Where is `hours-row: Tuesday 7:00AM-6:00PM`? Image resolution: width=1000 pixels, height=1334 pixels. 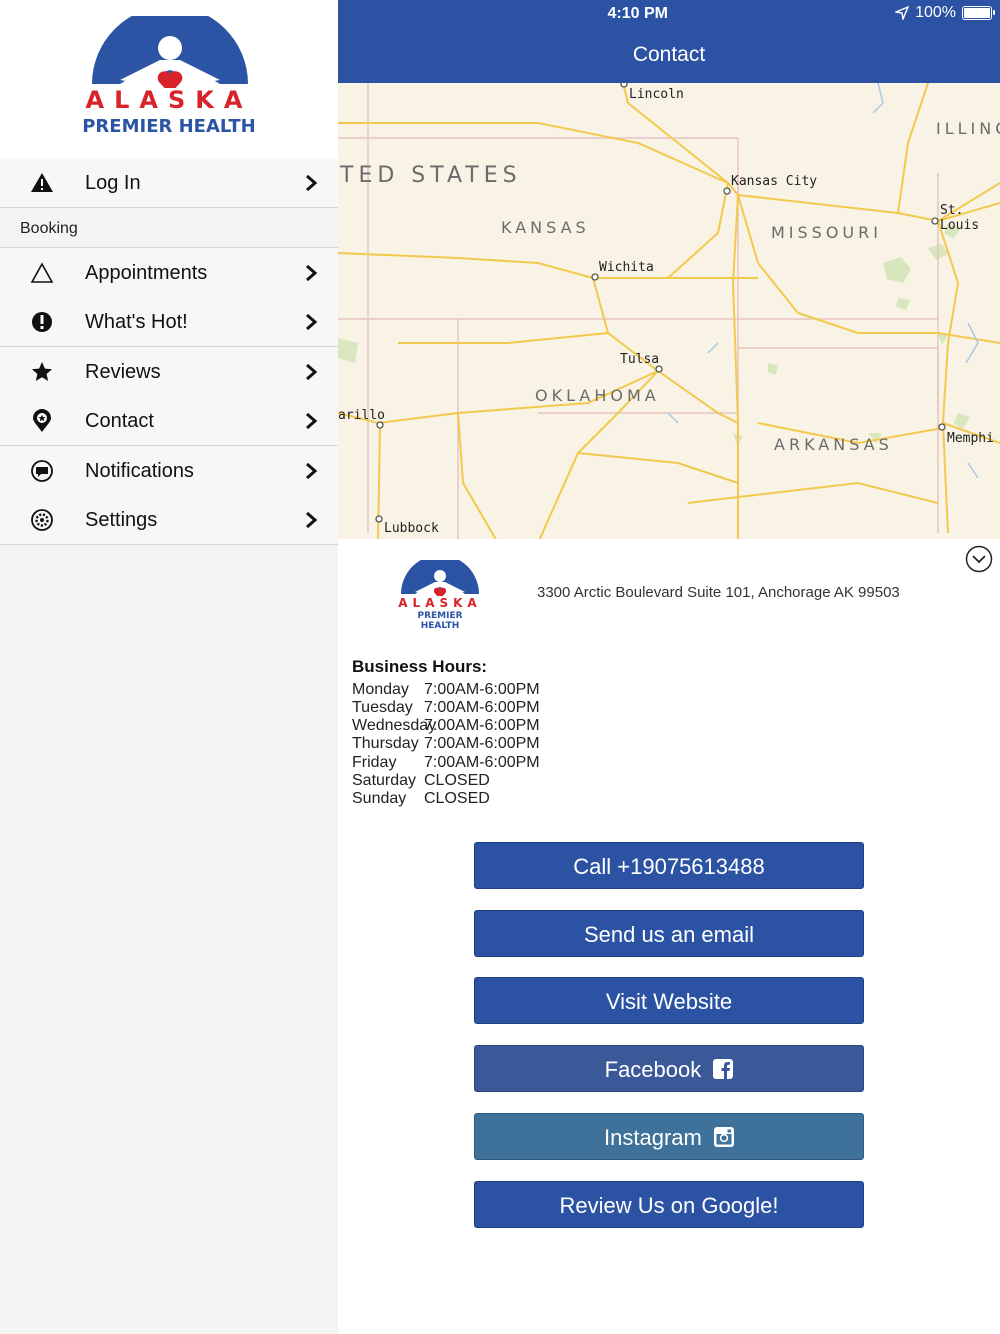 hours-row: Tuesday 7:00AM-6:00PM is located at coordinates (446, 708).